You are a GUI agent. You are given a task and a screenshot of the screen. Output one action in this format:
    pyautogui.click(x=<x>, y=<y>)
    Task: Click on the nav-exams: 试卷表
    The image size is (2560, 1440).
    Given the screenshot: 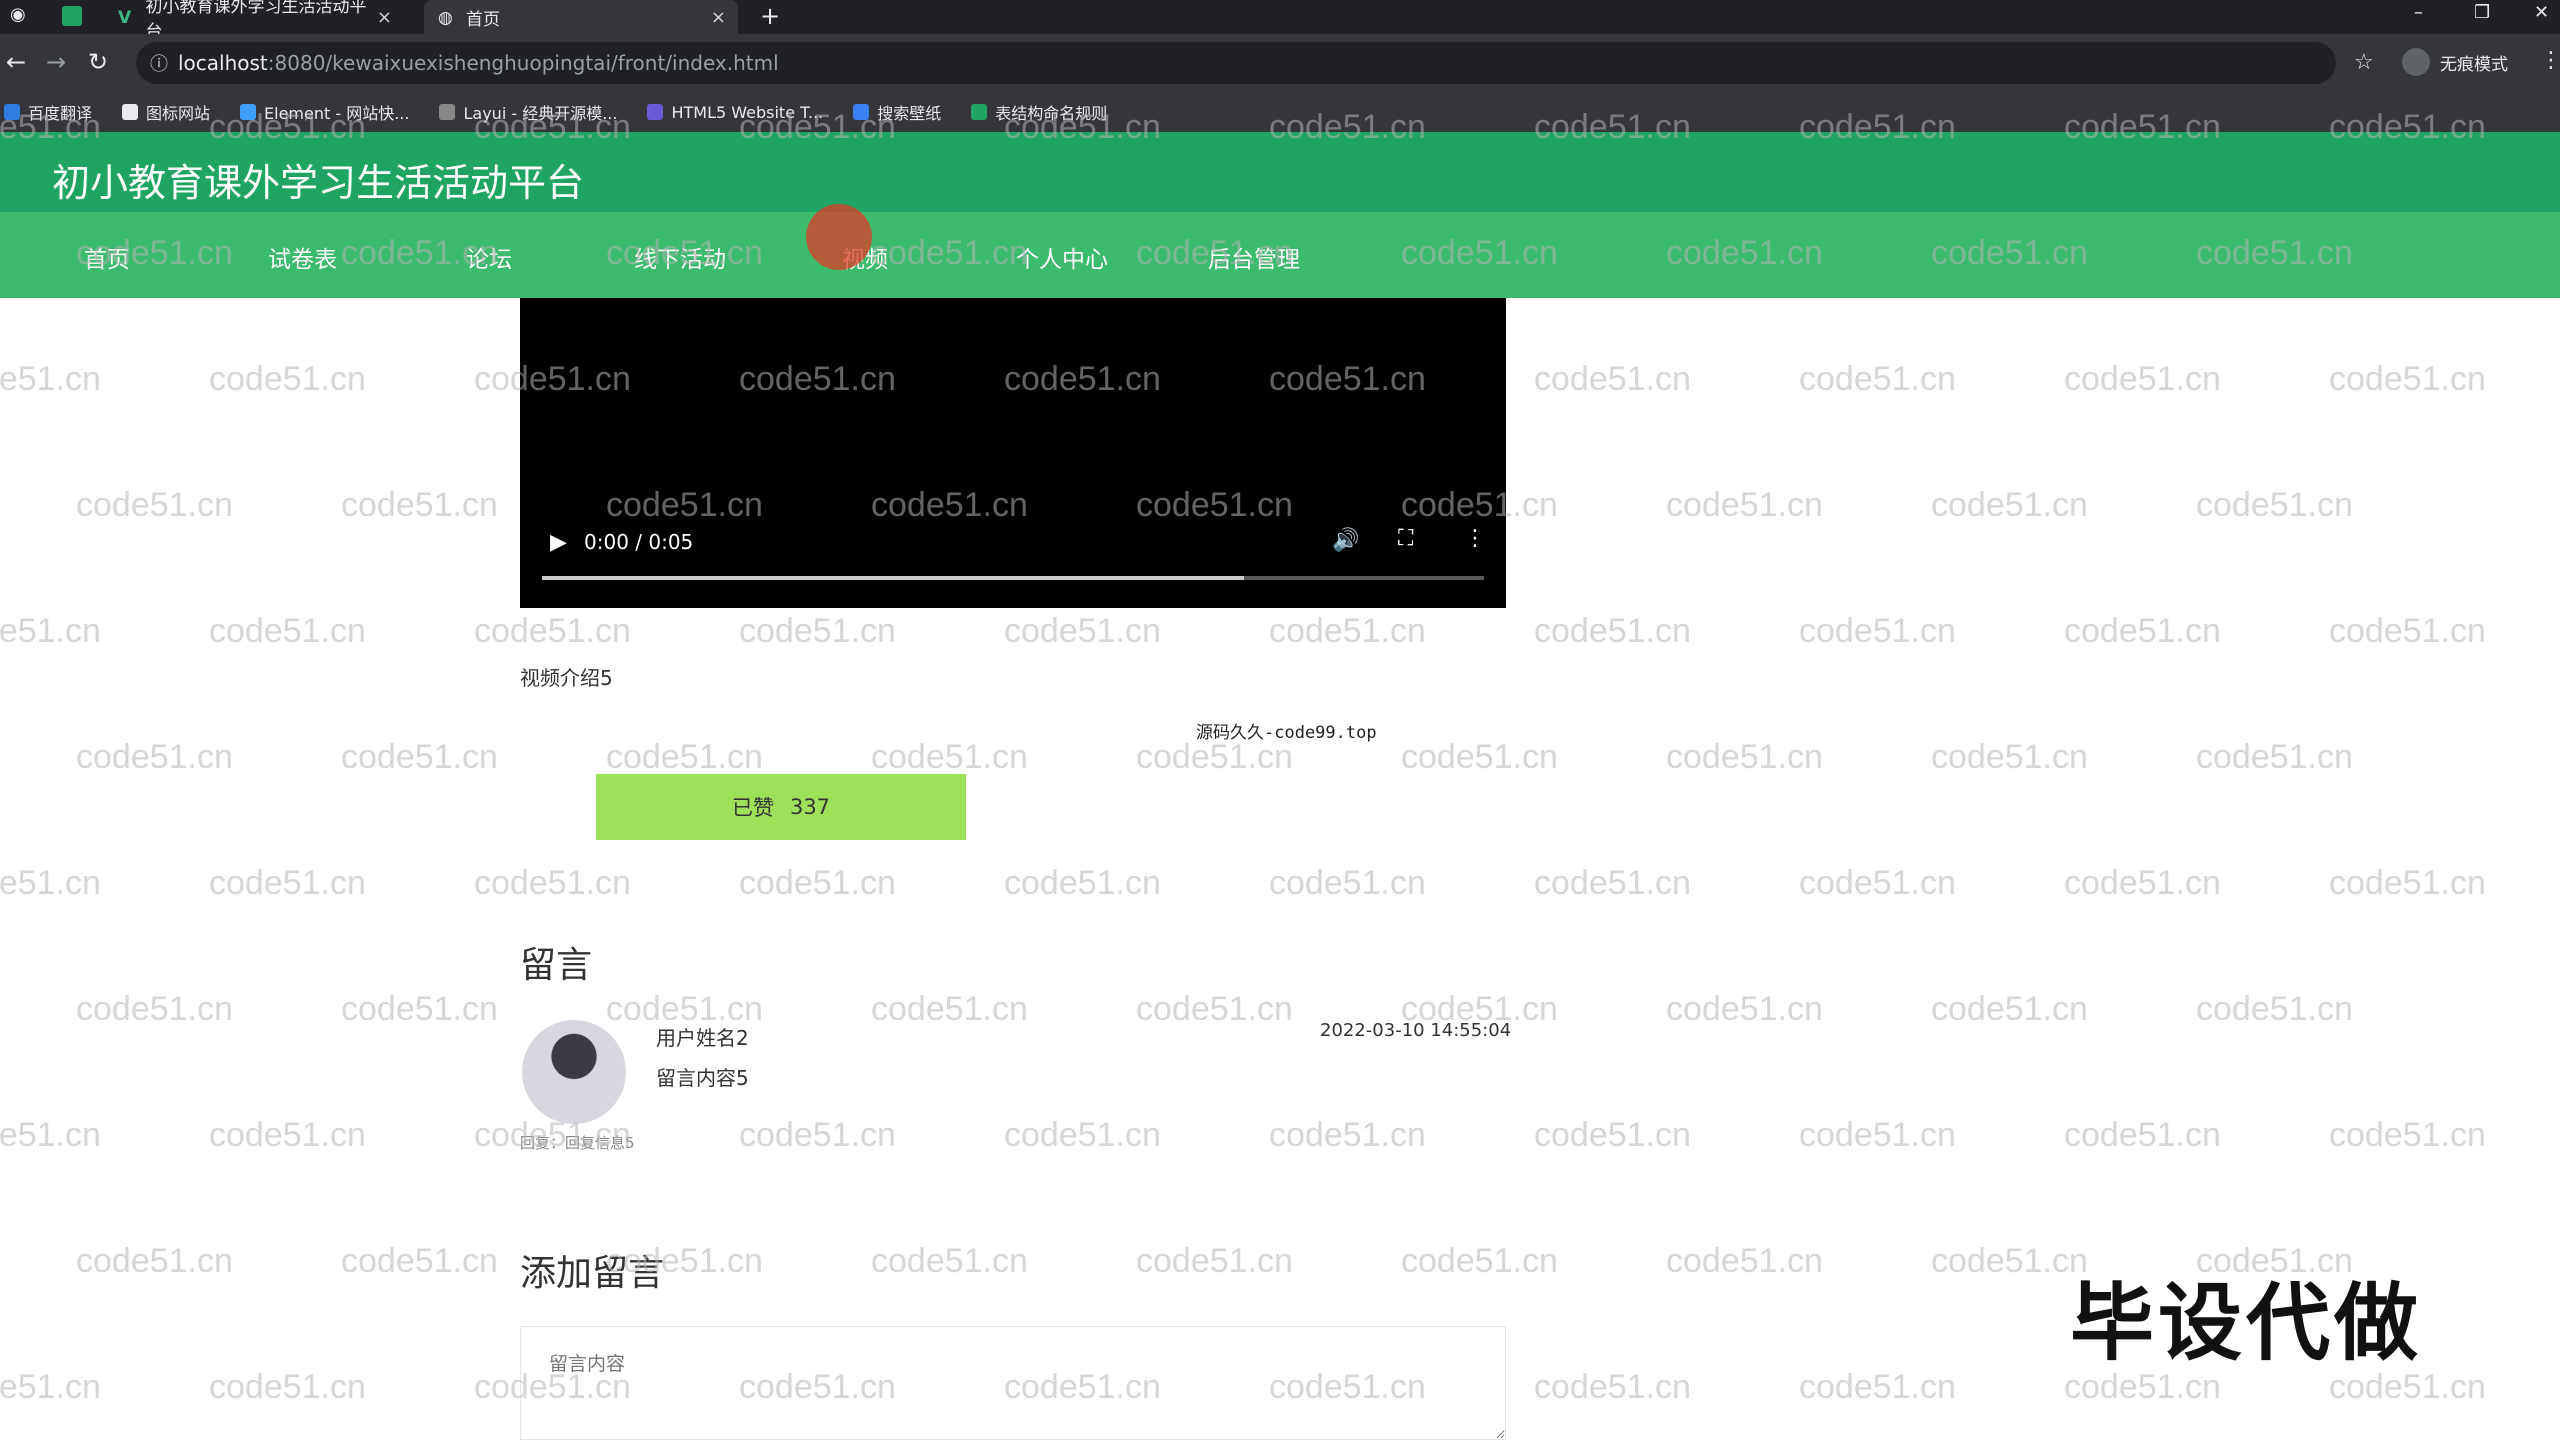 What is the action you would take?
    pyautogui.click(x=302, y=257)
    